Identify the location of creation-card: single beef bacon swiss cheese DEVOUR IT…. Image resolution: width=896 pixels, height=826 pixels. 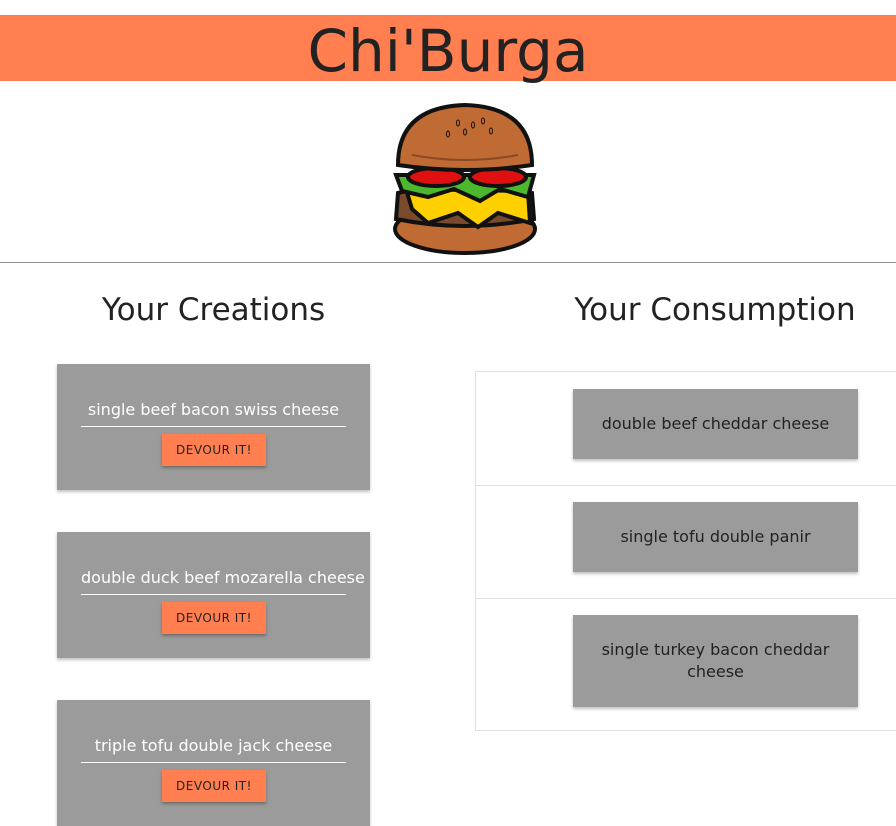
(213, 427).